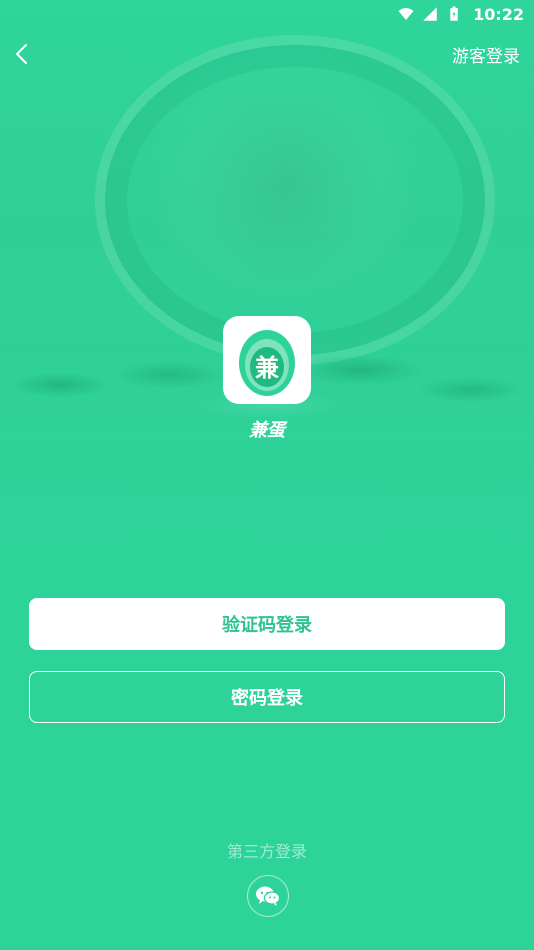 This screenshot has height=950, width=534. I want to click on wechat-login-button, so click(268, 896).